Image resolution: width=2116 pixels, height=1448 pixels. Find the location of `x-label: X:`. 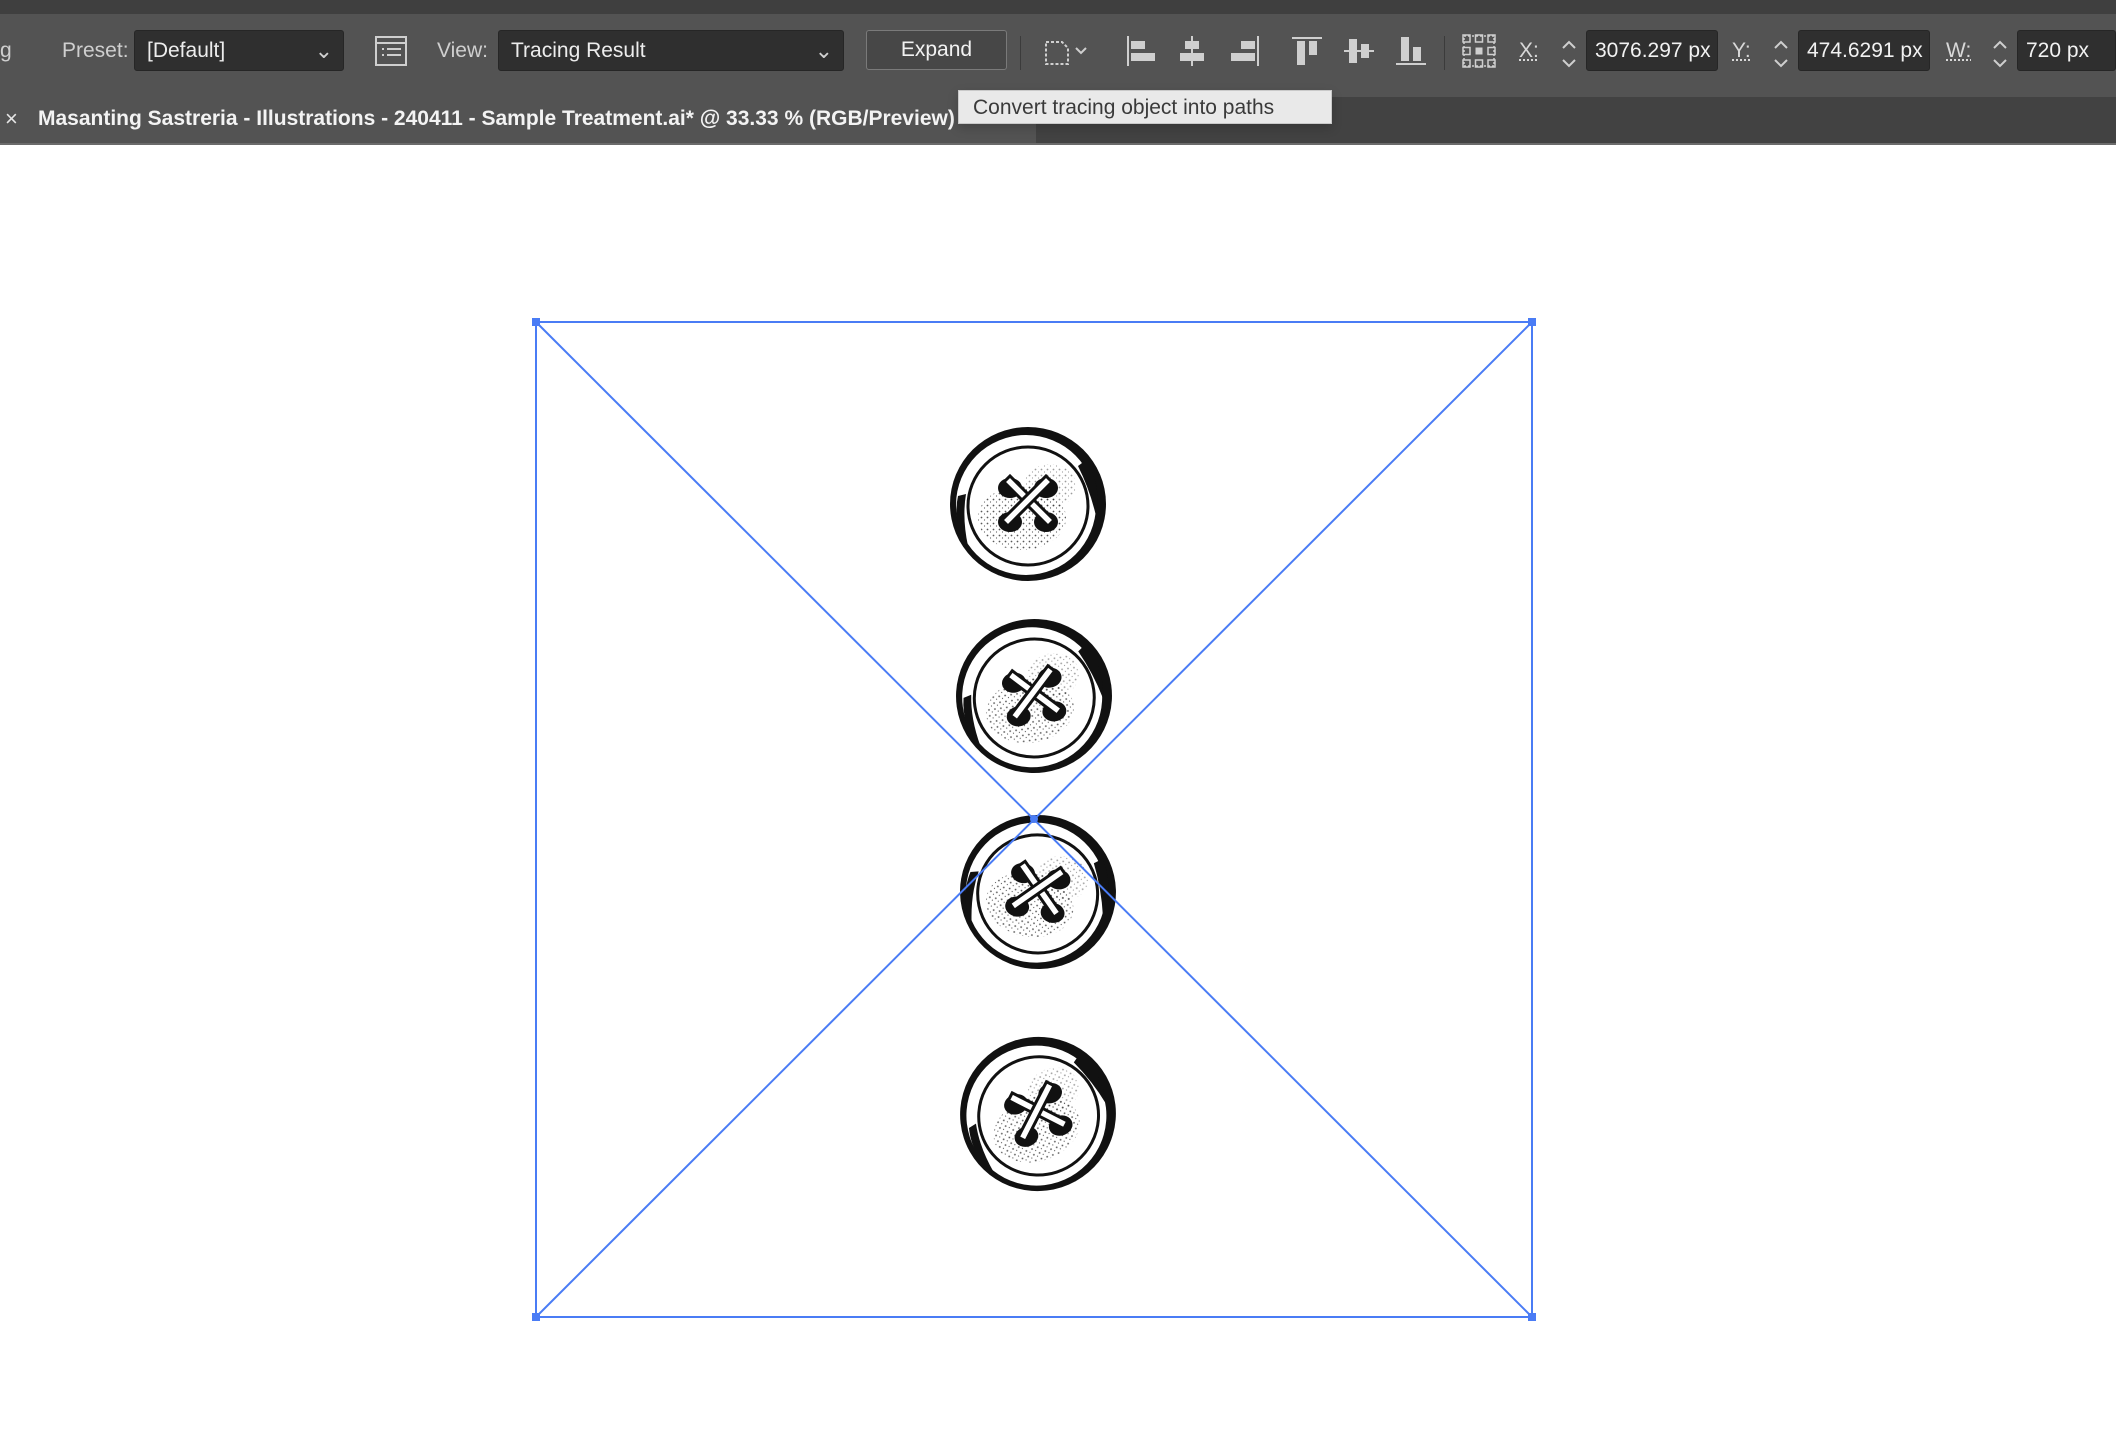

x-label: X: is located at coordinates (1529, 50).